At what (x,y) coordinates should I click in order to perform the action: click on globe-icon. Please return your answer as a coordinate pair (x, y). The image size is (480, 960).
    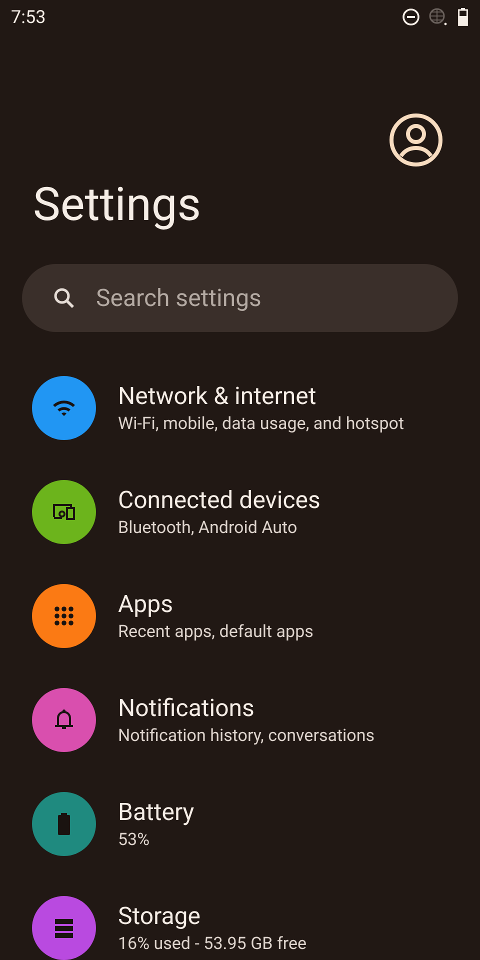
    Looking at the image, I should click on (439, 17).